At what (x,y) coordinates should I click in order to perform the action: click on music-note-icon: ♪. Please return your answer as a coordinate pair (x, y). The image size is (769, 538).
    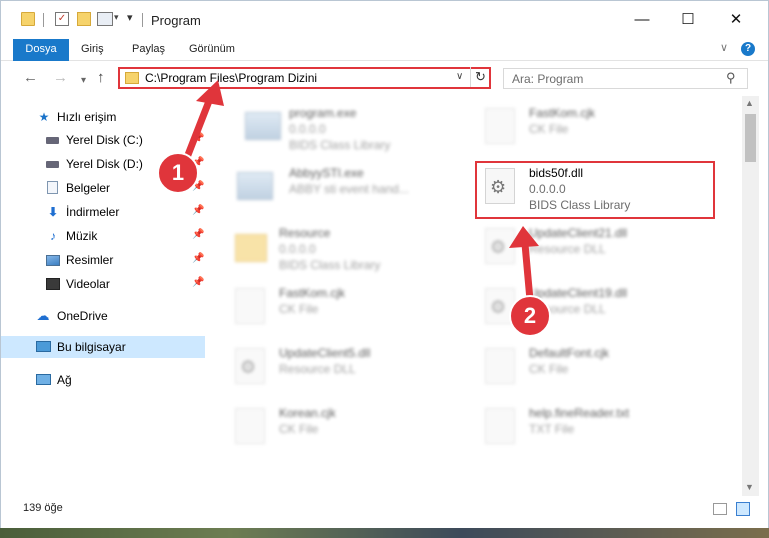
    Looking at the image, I should click on (53, 236).